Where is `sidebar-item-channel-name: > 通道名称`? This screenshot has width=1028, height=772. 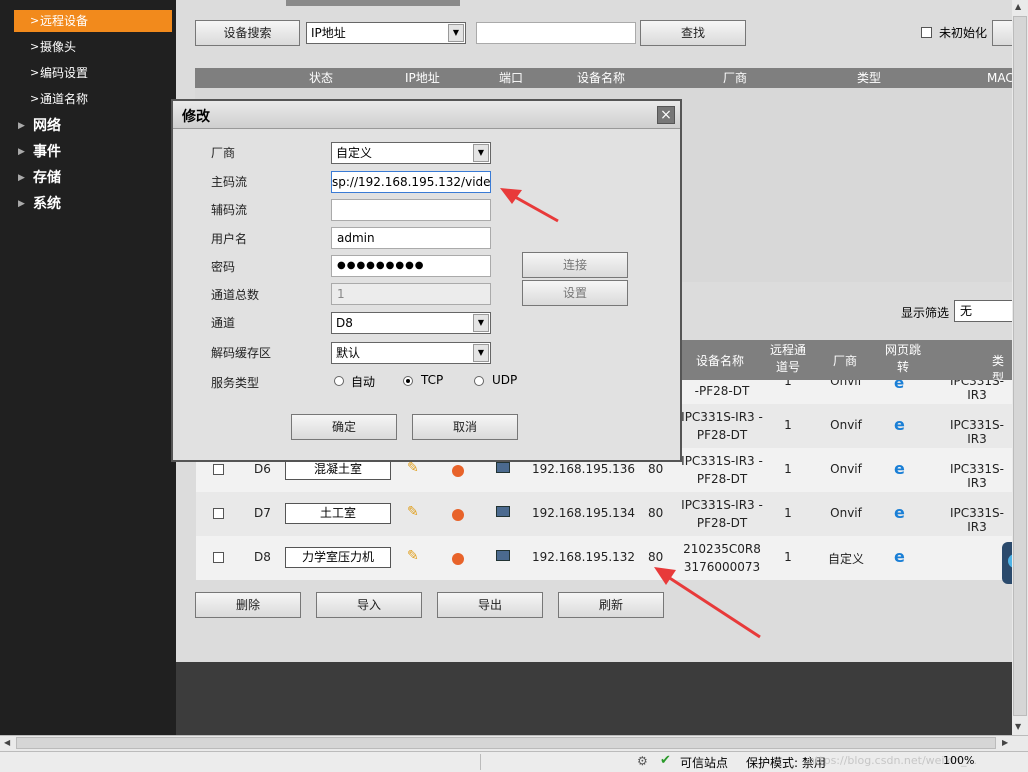 sidebar-item-channel-name: > 通道名称 is located at coordinates (93, 99).